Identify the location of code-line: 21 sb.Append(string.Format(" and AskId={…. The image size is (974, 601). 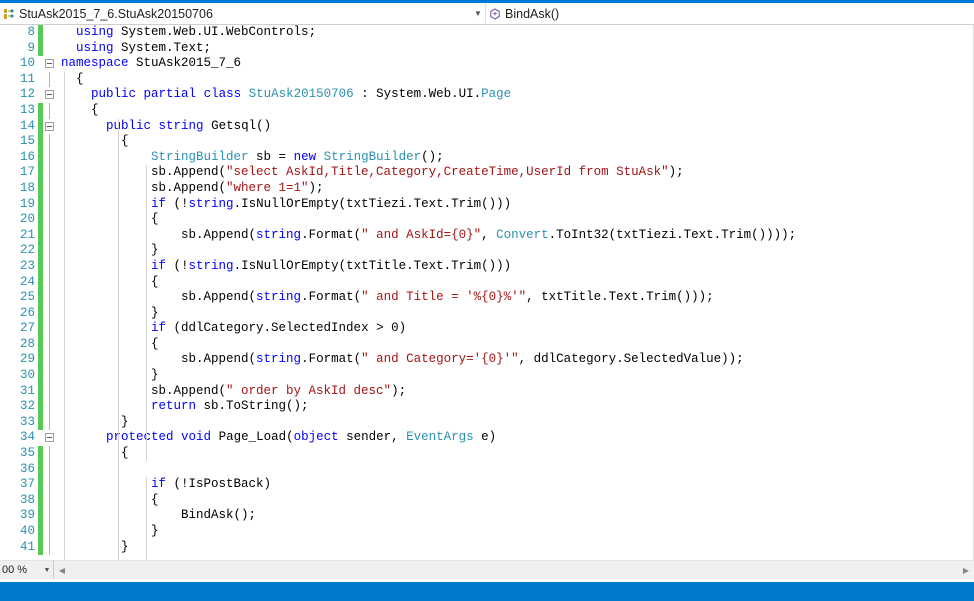
(486, 235).